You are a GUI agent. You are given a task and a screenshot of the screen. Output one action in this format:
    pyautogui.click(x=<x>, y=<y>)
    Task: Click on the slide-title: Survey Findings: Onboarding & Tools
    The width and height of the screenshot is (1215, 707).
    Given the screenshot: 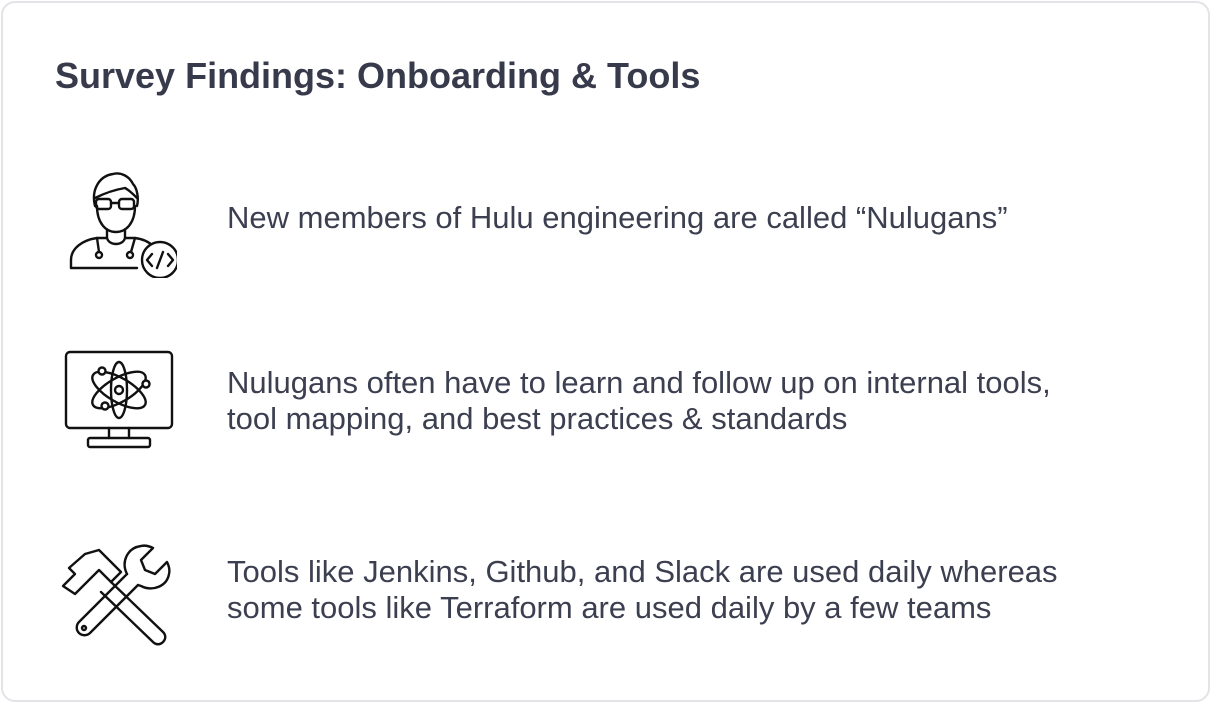 What is the action you would take?
    pyautogui.click(x=378, y=75)
    